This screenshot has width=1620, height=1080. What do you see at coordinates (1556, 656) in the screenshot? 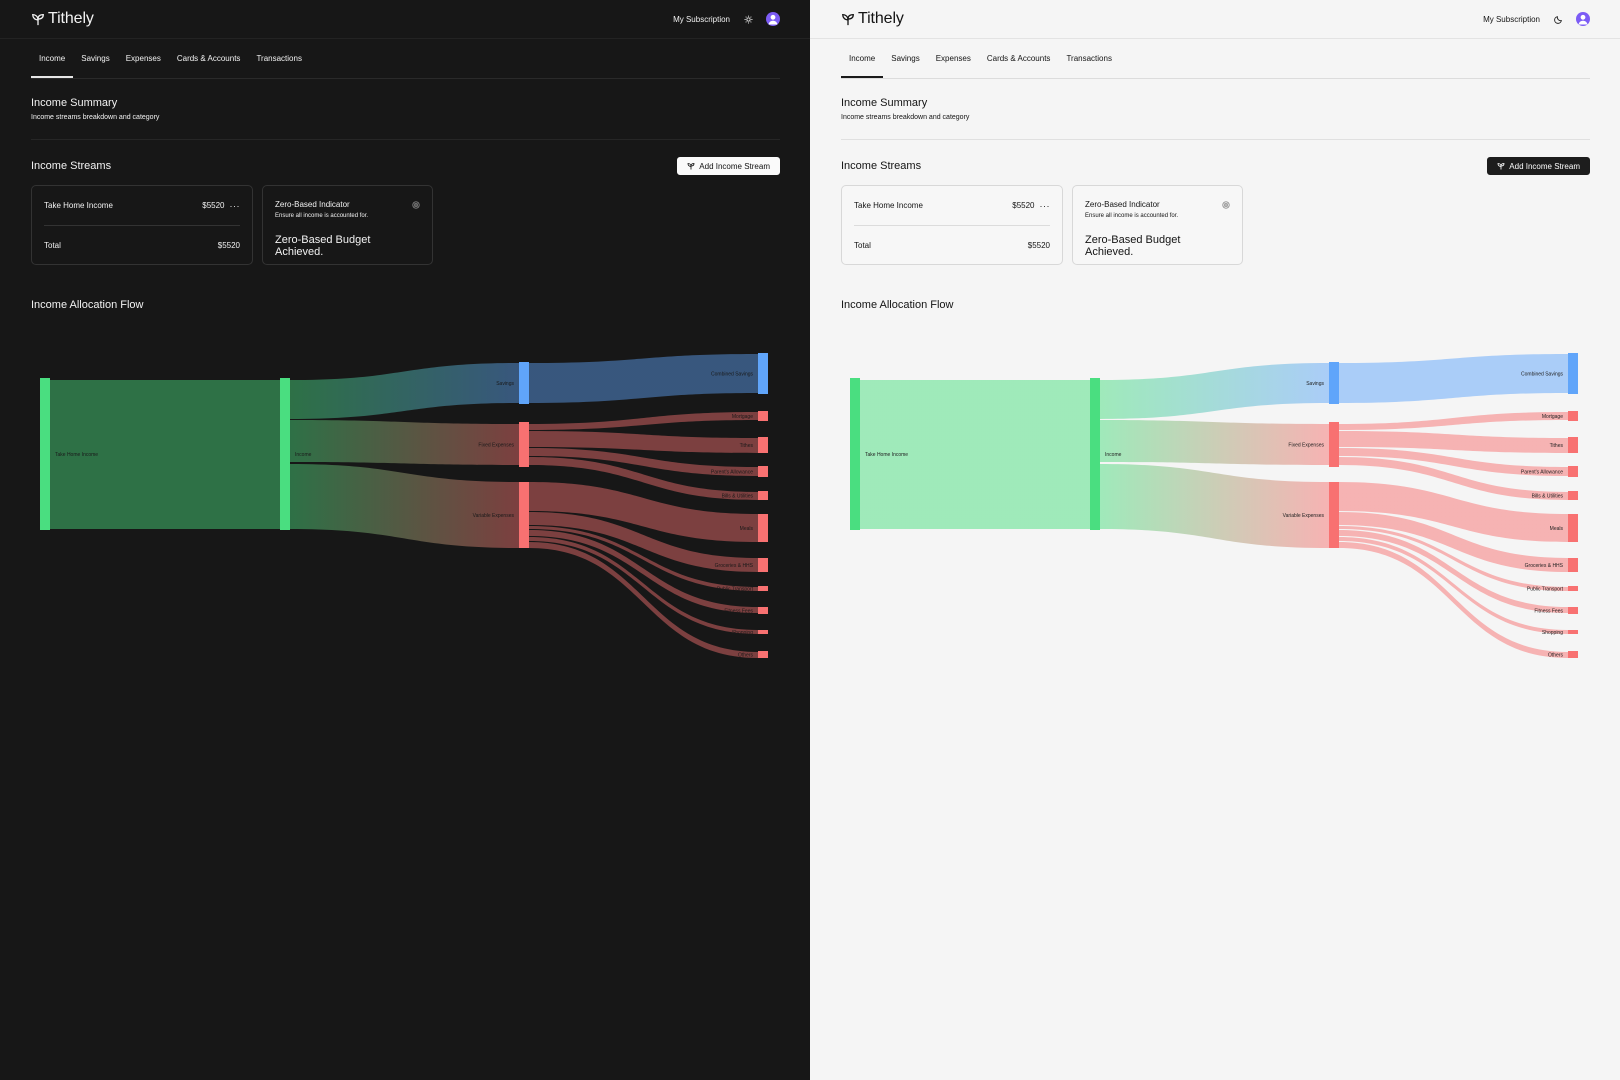
I see `flow-label-others: Others` at bounding box center [1556, 656].